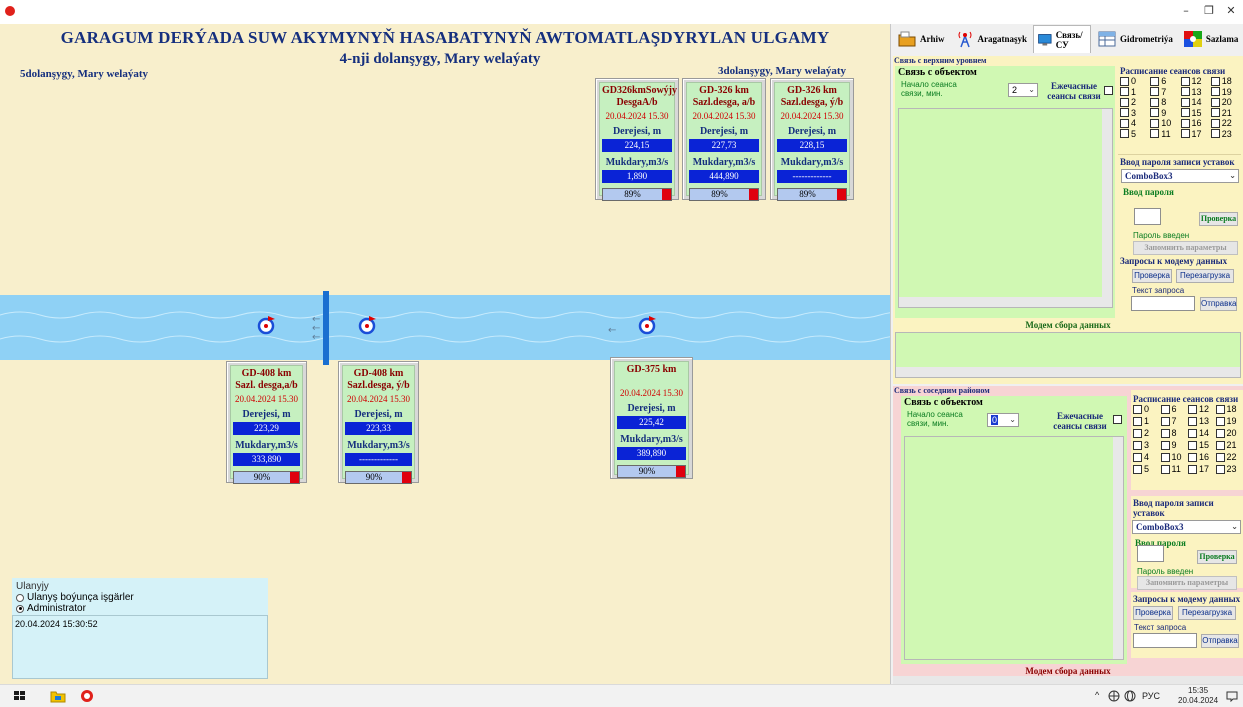 The width and height of the screenshot is (1243, 707). Describe the element at coordinates (58, 696) in the screenshot. I see `file-explorer-icon` at that location.